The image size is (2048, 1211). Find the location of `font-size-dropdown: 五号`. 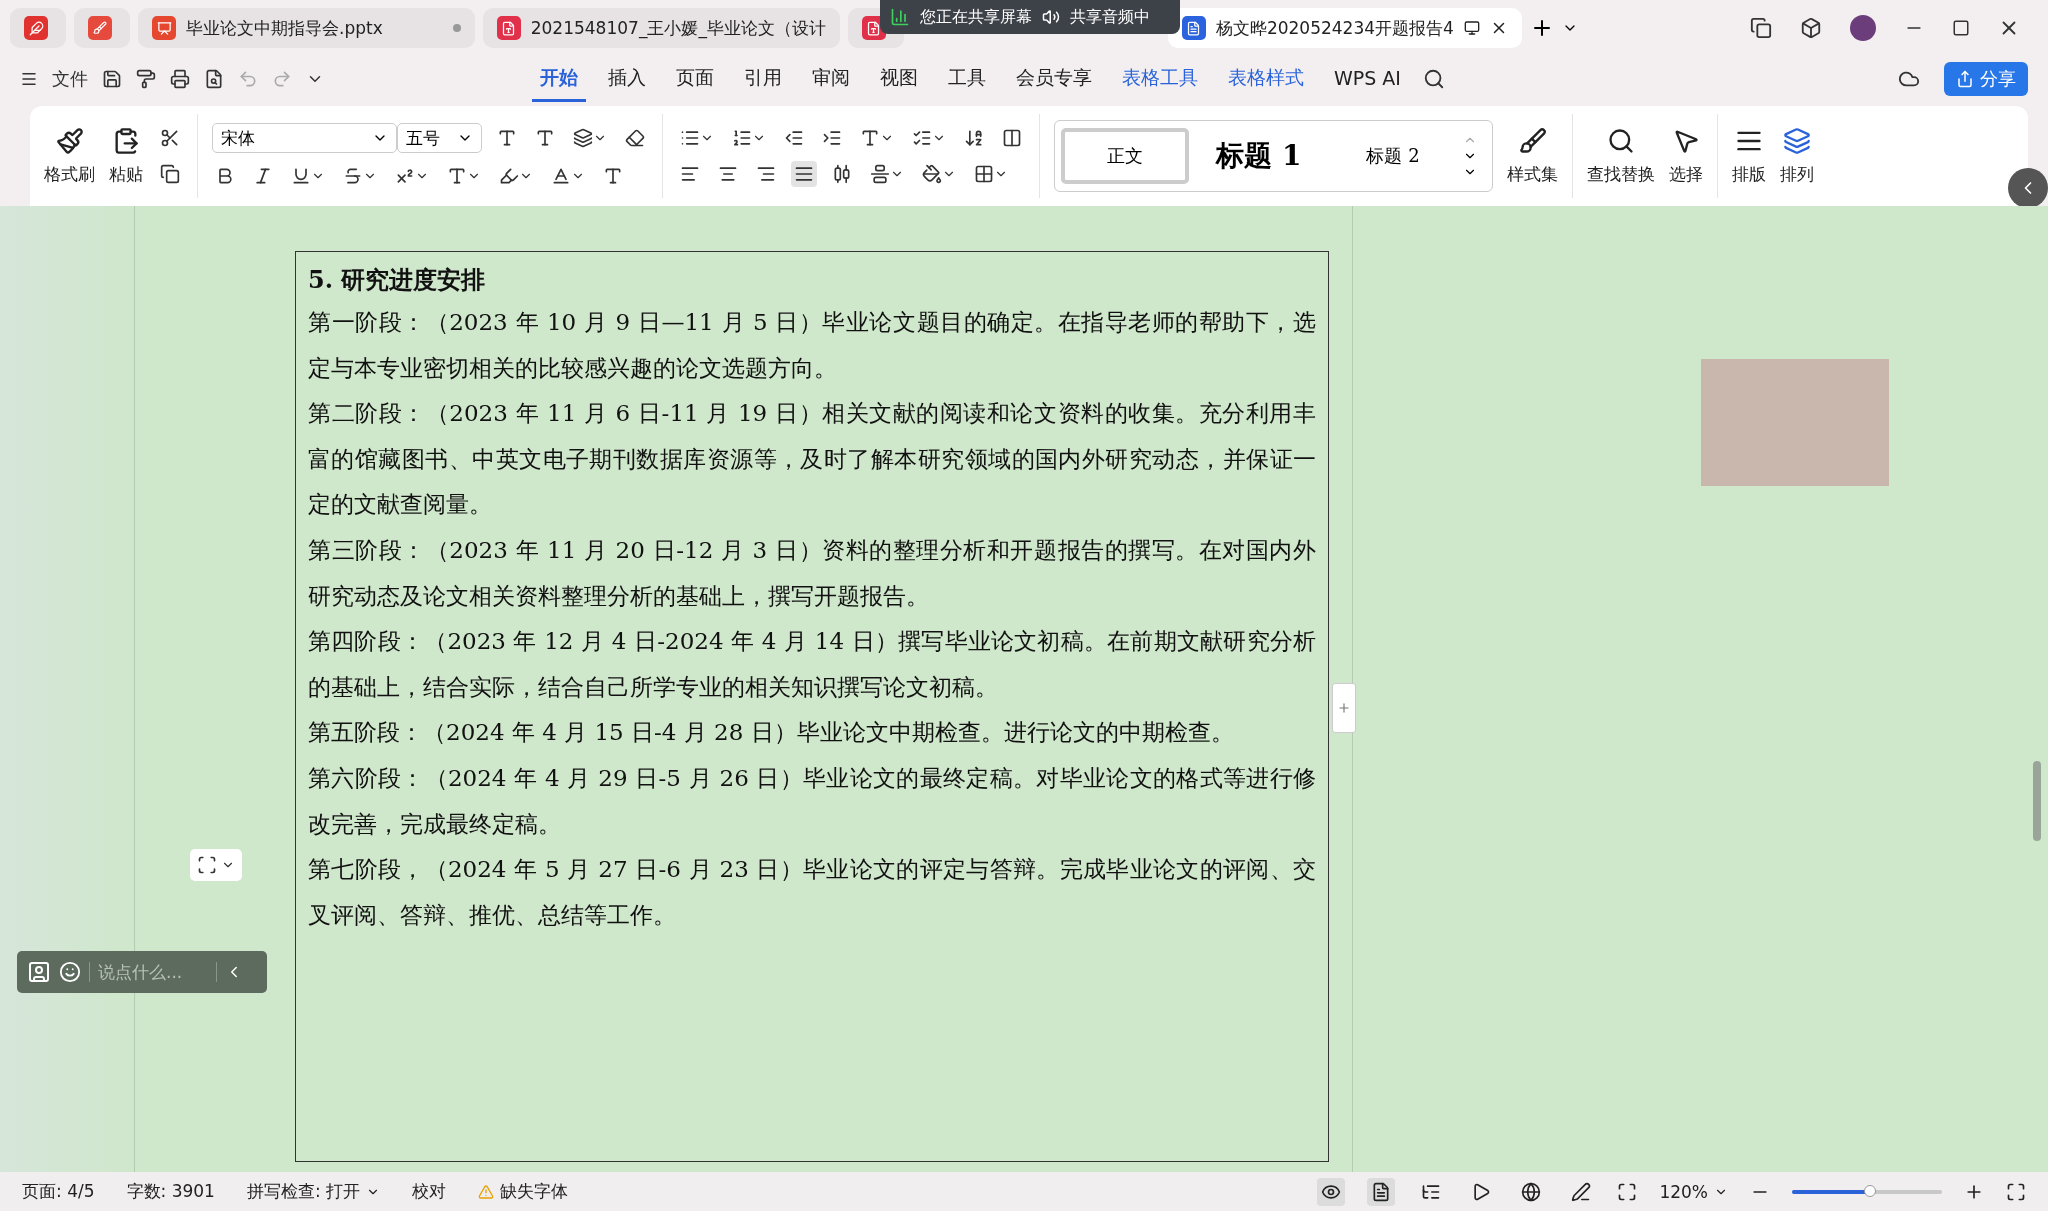

font-size-dropdown: 五号 is located at coordinates (439, 138).